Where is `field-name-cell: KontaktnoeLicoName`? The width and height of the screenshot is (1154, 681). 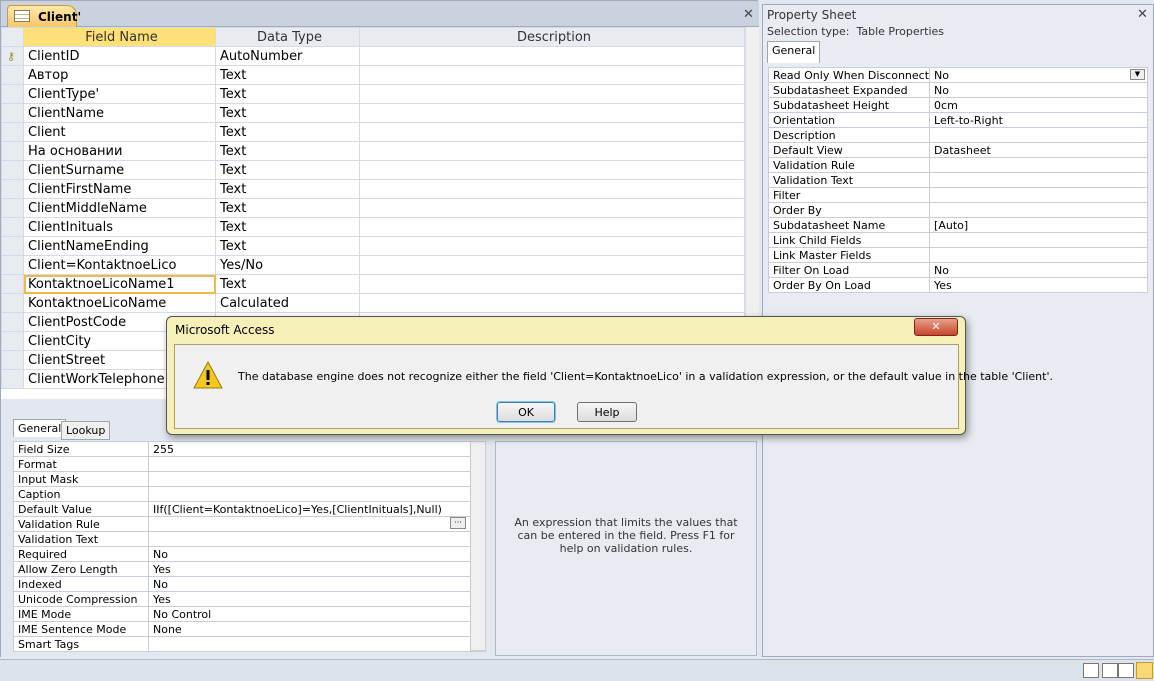
field-name-cell: KontaktnoeLicoName is located at coordinates (119, 303).